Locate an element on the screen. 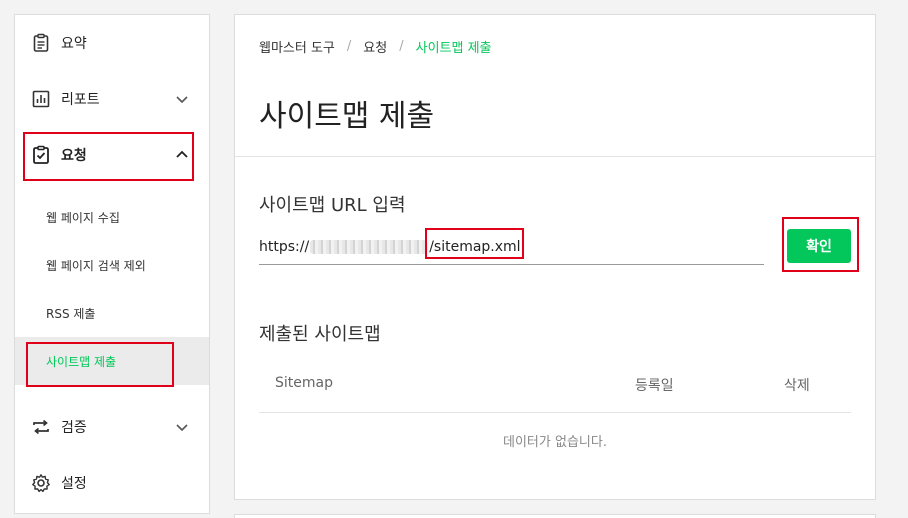 This screenshot has height=518, width=908. confirm-button: 확인 is located at coordinates (819, 246).